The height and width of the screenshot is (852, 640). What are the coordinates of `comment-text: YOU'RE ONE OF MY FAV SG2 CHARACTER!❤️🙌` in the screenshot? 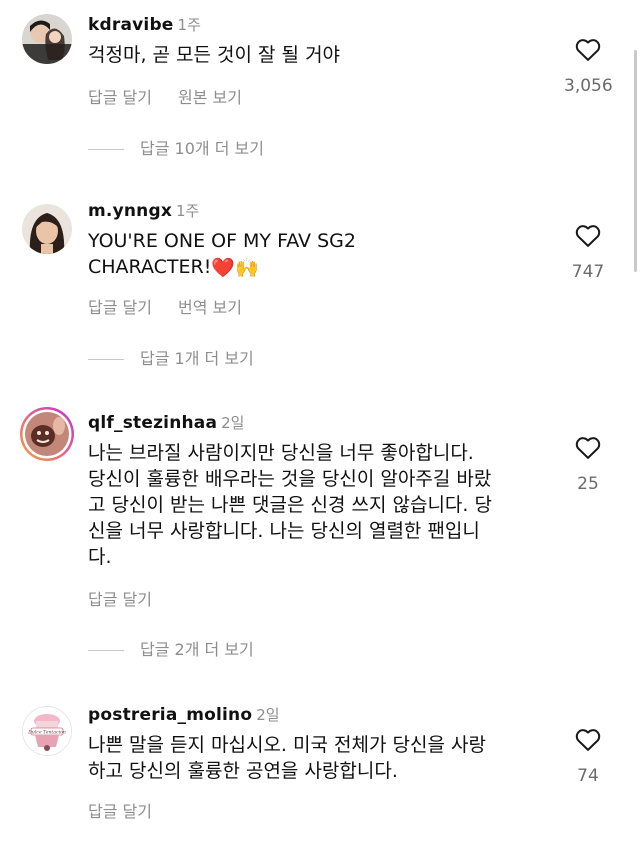 It's located at (318, 254).